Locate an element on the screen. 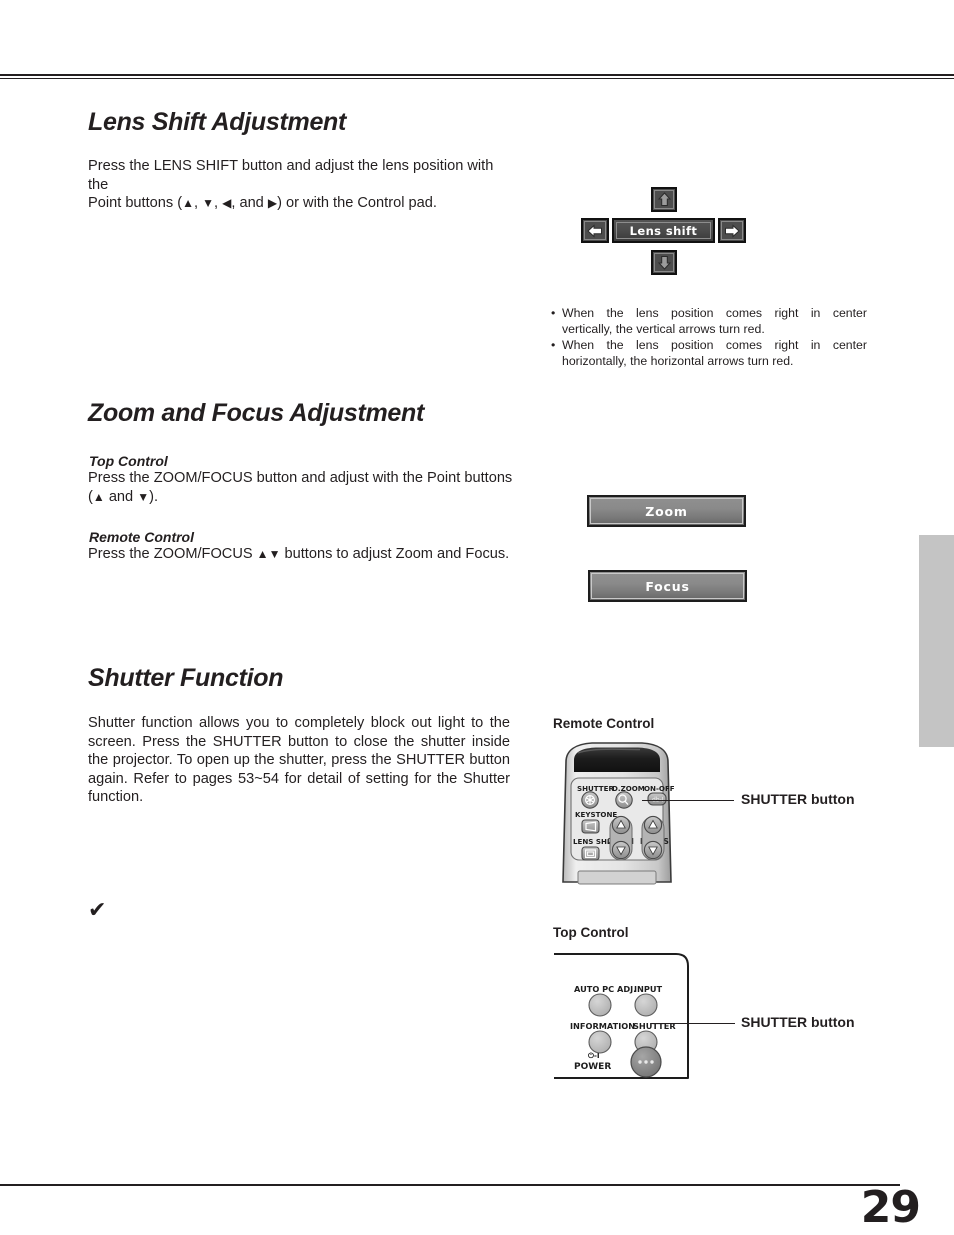 The width and height of the screenshot is (954, 1235). osd-zoom-label: Zoom is located at coordinates (666, 511).